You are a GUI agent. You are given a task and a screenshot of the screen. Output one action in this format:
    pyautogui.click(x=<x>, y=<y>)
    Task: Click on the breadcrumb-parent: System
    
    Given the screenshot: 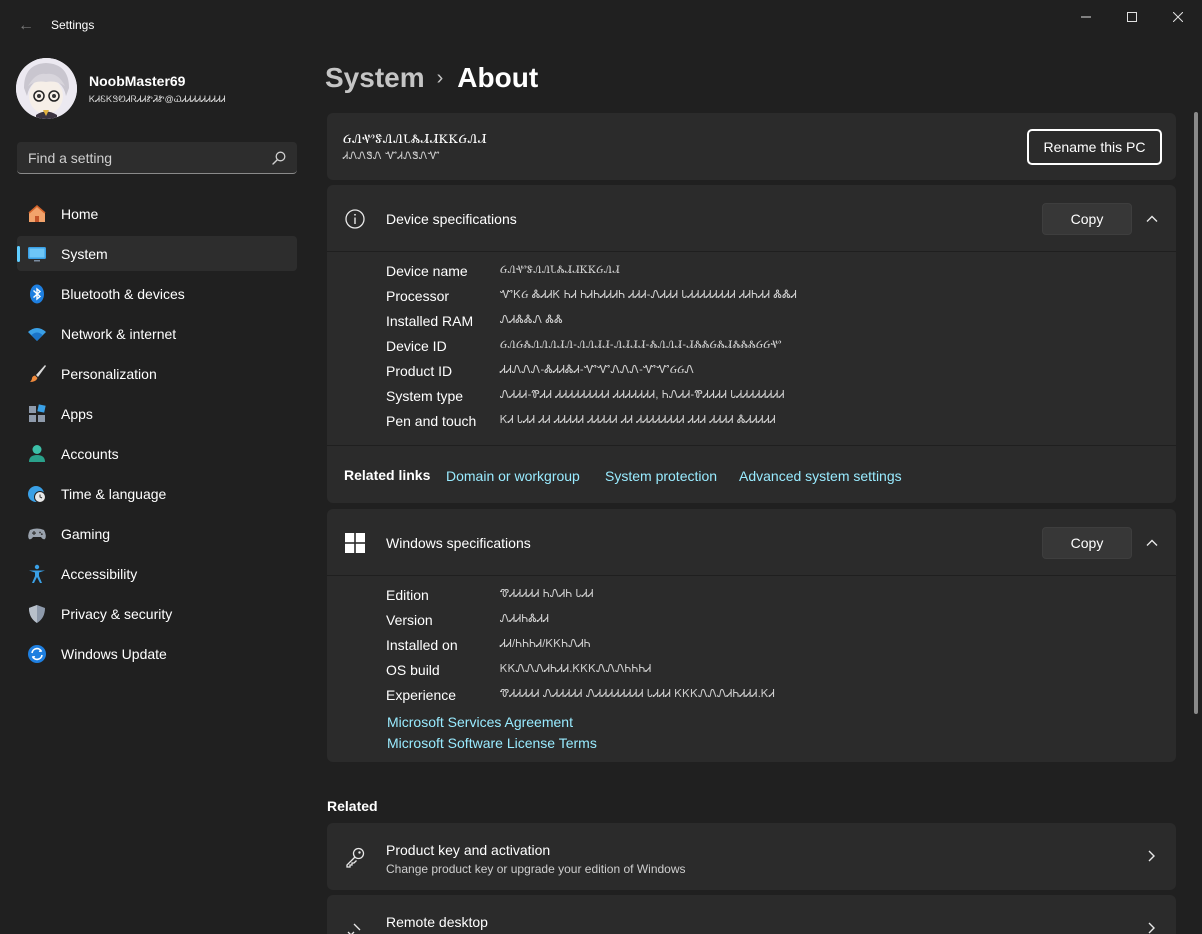 What is the action you would take?
    pyautogui.click(x=375, y=78)
    